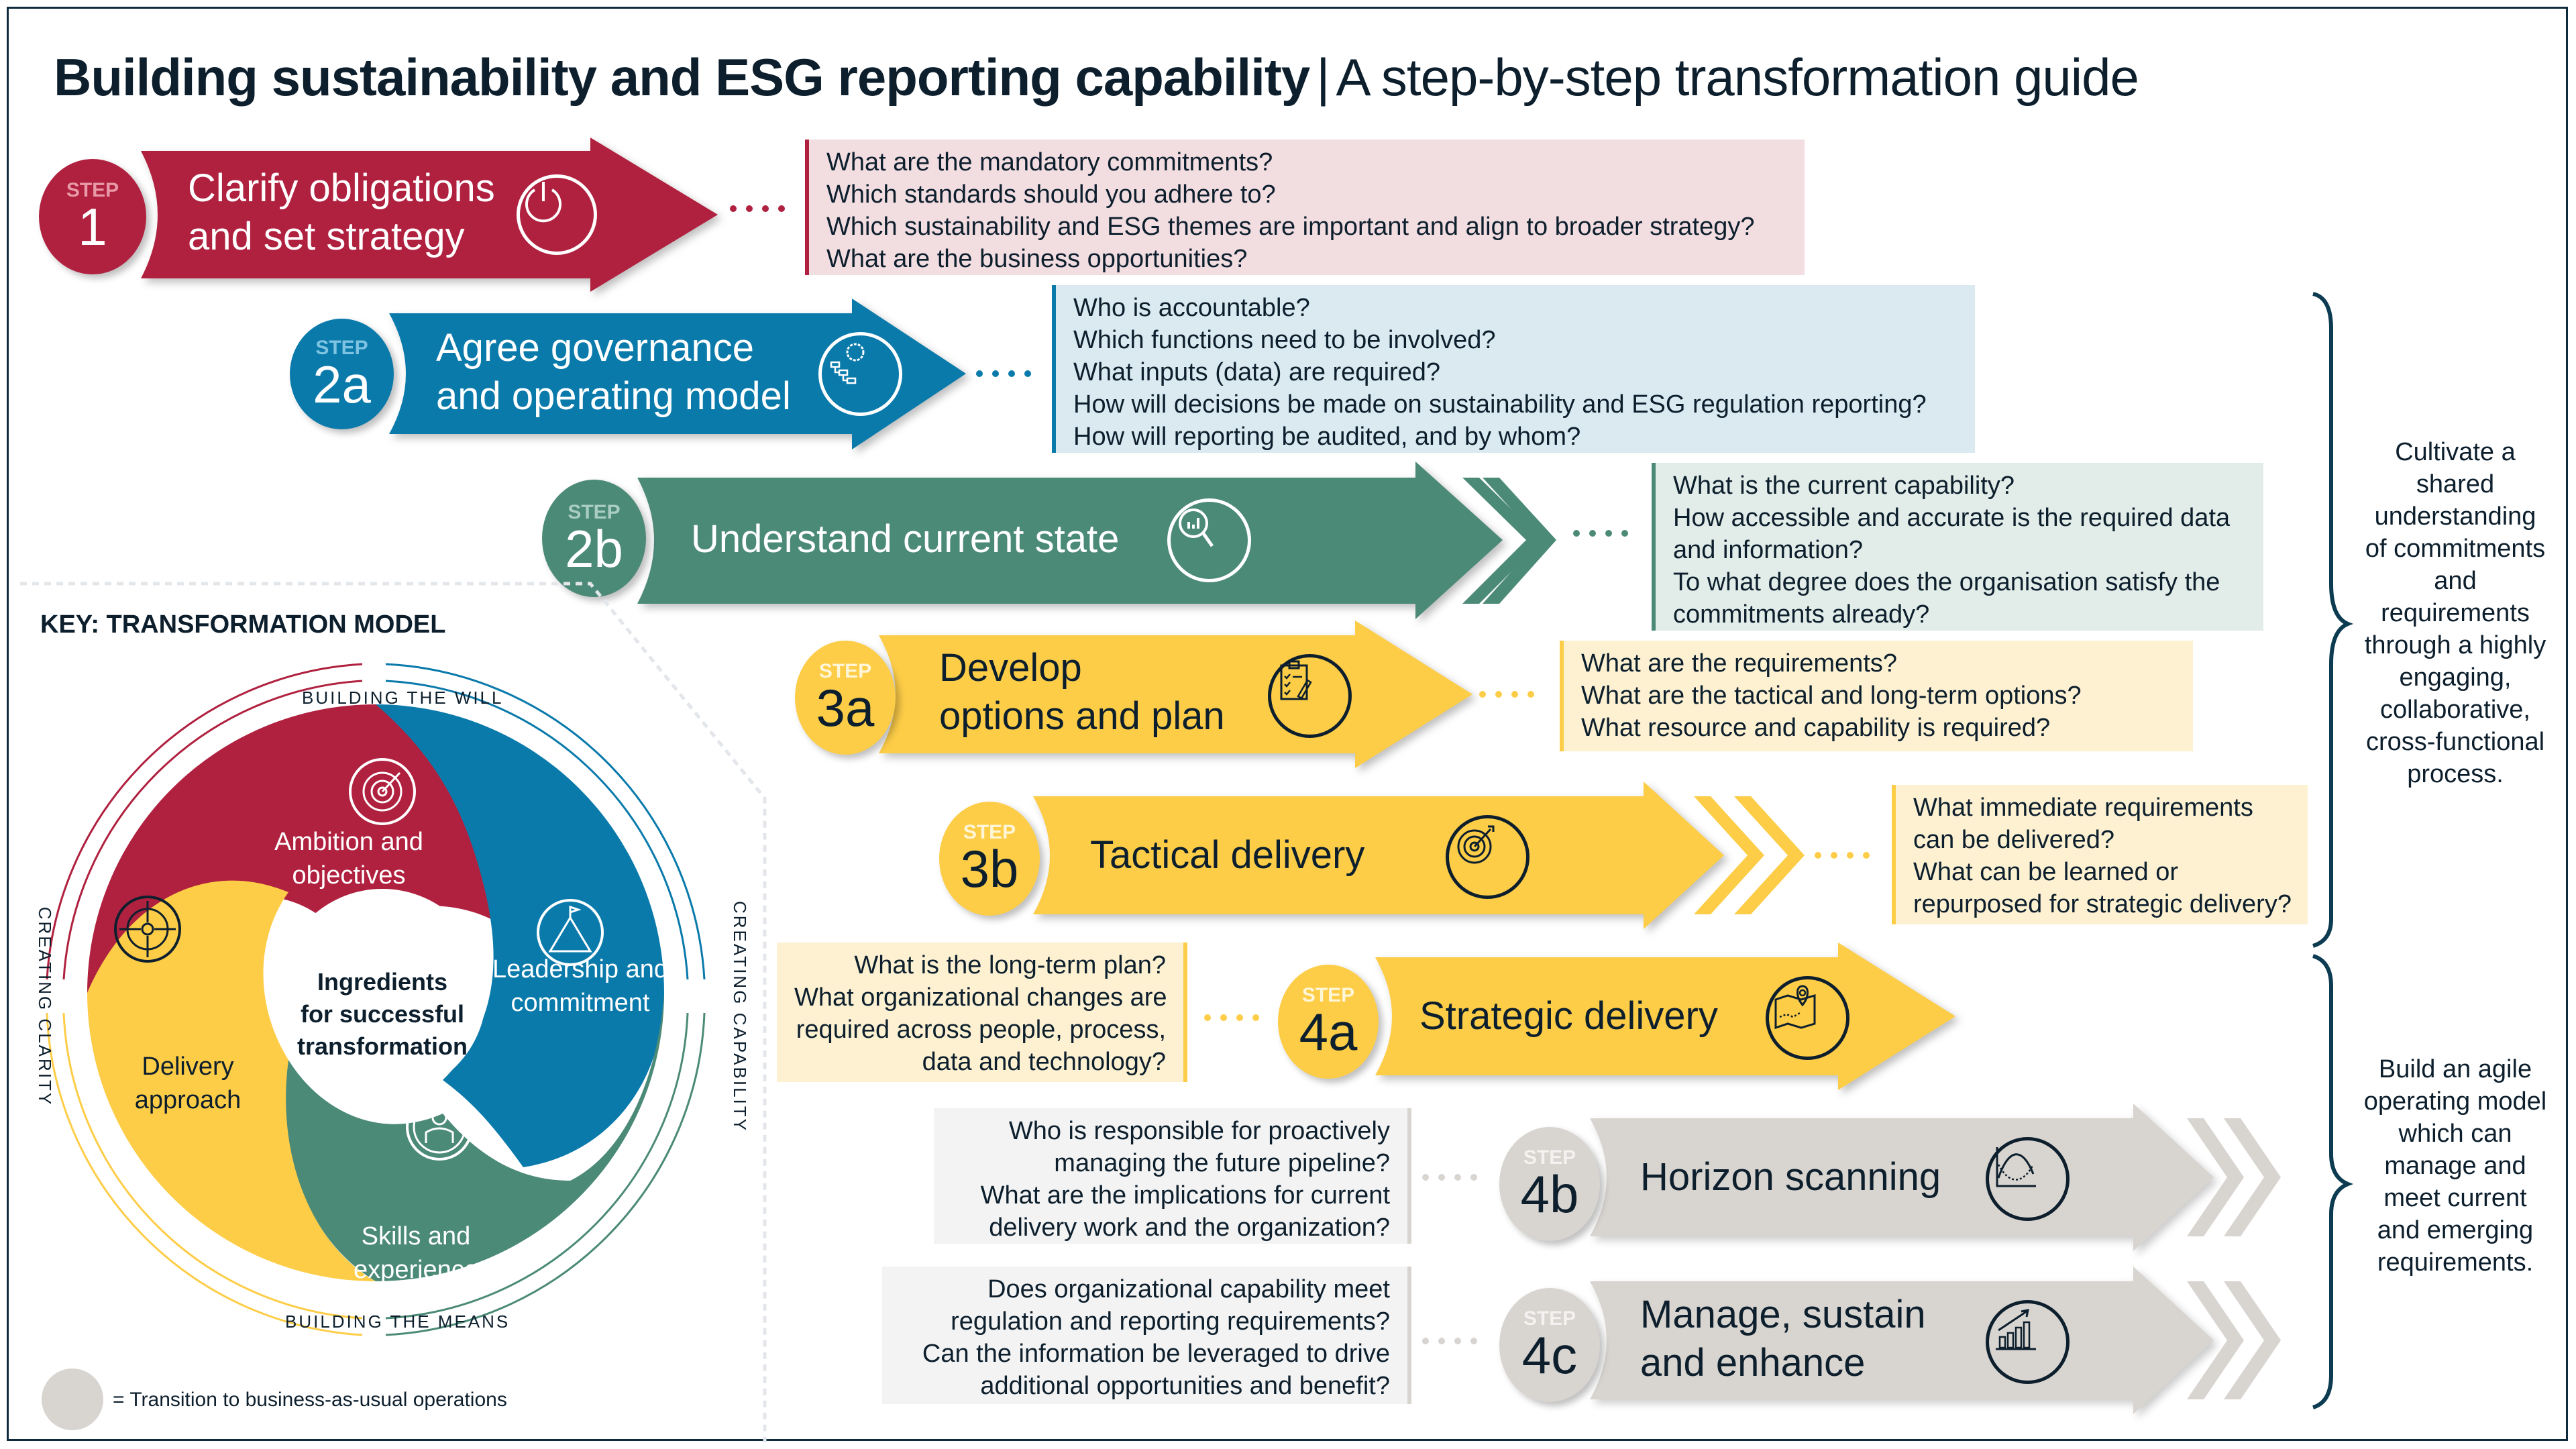  Describe the element at coordinates (1222, 1163) in the screenshot. I see `question: managing the future pipeline?` at that location.